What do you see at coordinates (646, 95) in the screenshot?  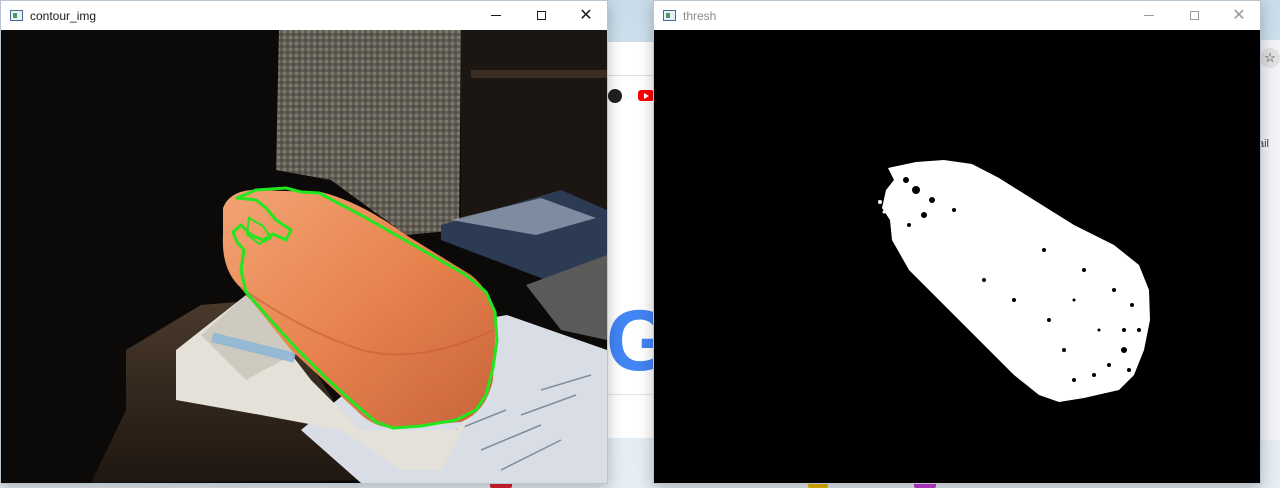 I see `youtube-icon` at bounding box center [646, 95].